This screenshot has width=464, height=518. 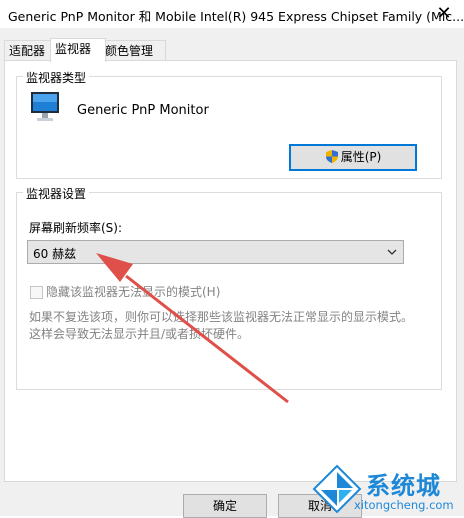 What do you see at coordinates (403, 486) in the screenshot?
I see `watermark-brand: 系统城` at bounding box center [403, 486].